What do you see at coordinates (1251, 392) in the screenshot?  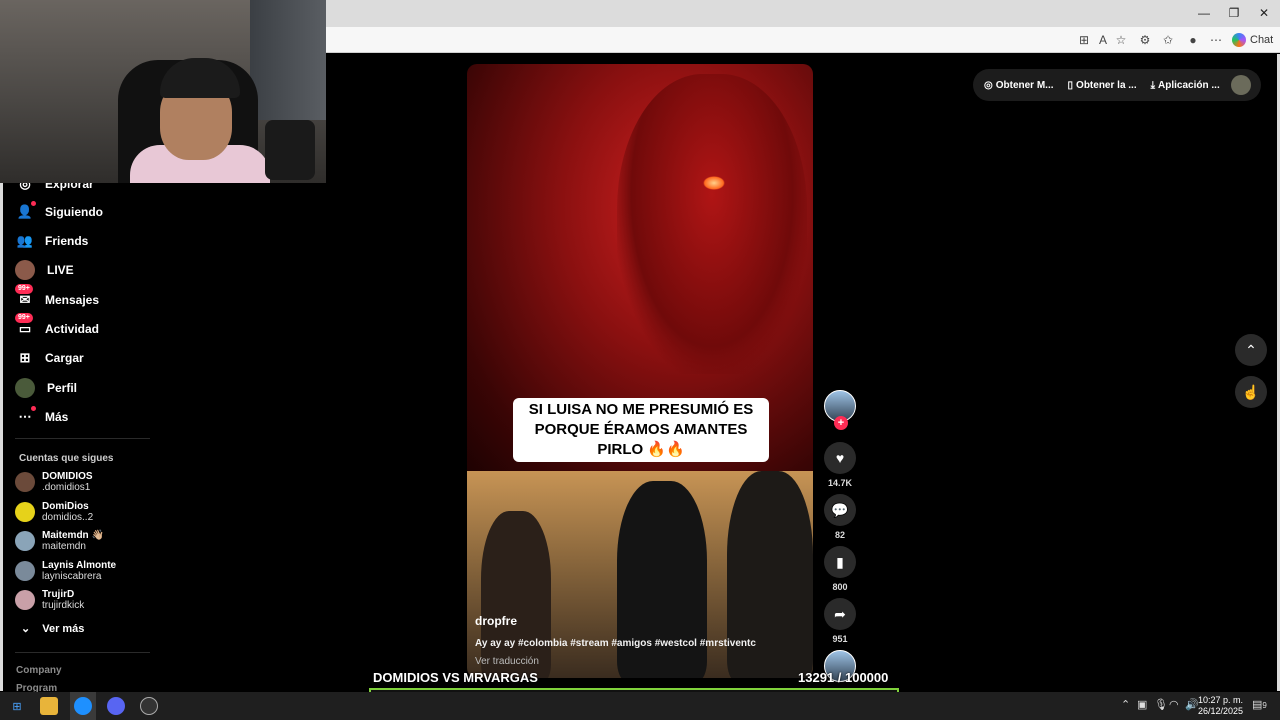 I see `next-video-button: ☝` at bounding box center [1251, 392].